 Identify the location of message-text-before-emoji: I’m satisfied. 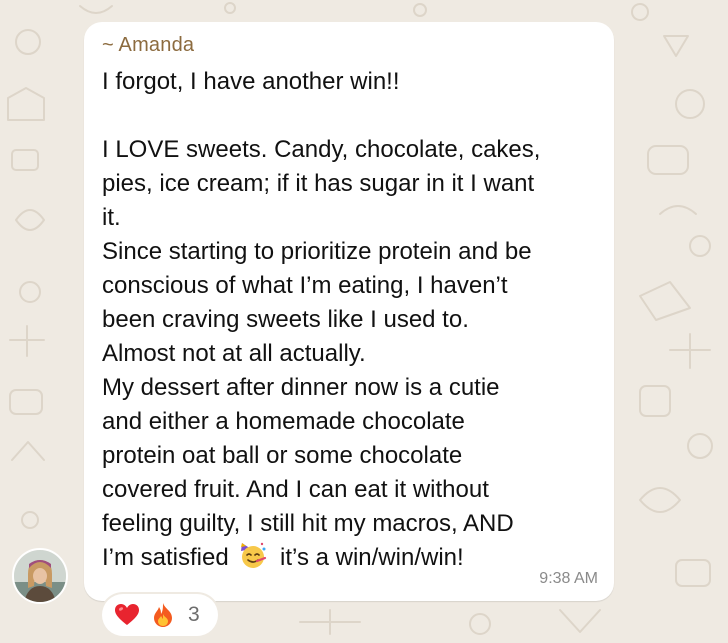
(165, 557).